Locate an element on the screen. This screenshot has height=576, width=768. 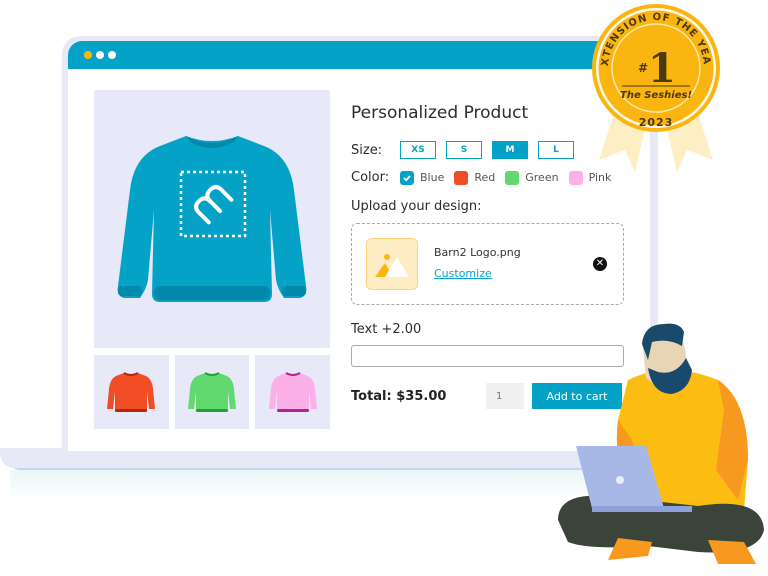
size-option-m: M is located at coordinates (510, 150).